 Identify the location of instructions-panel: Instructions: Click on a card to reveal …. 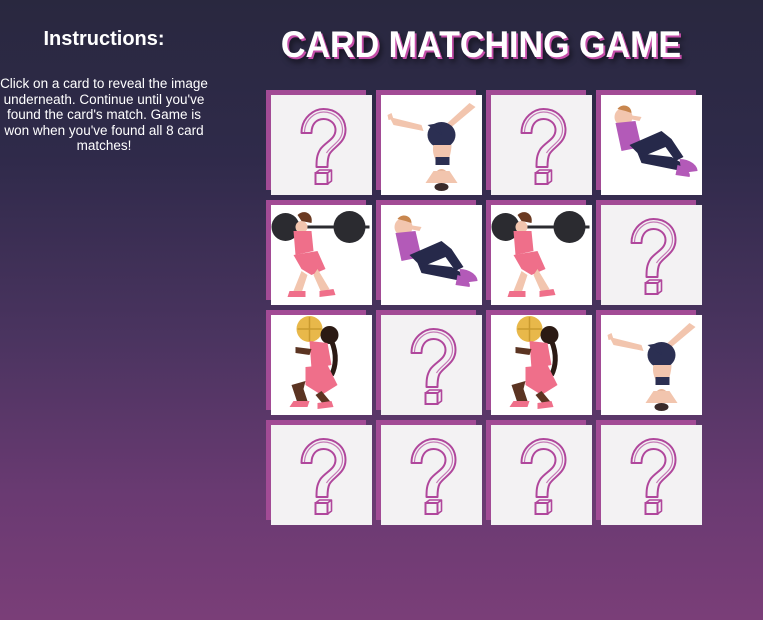
(104, 91).